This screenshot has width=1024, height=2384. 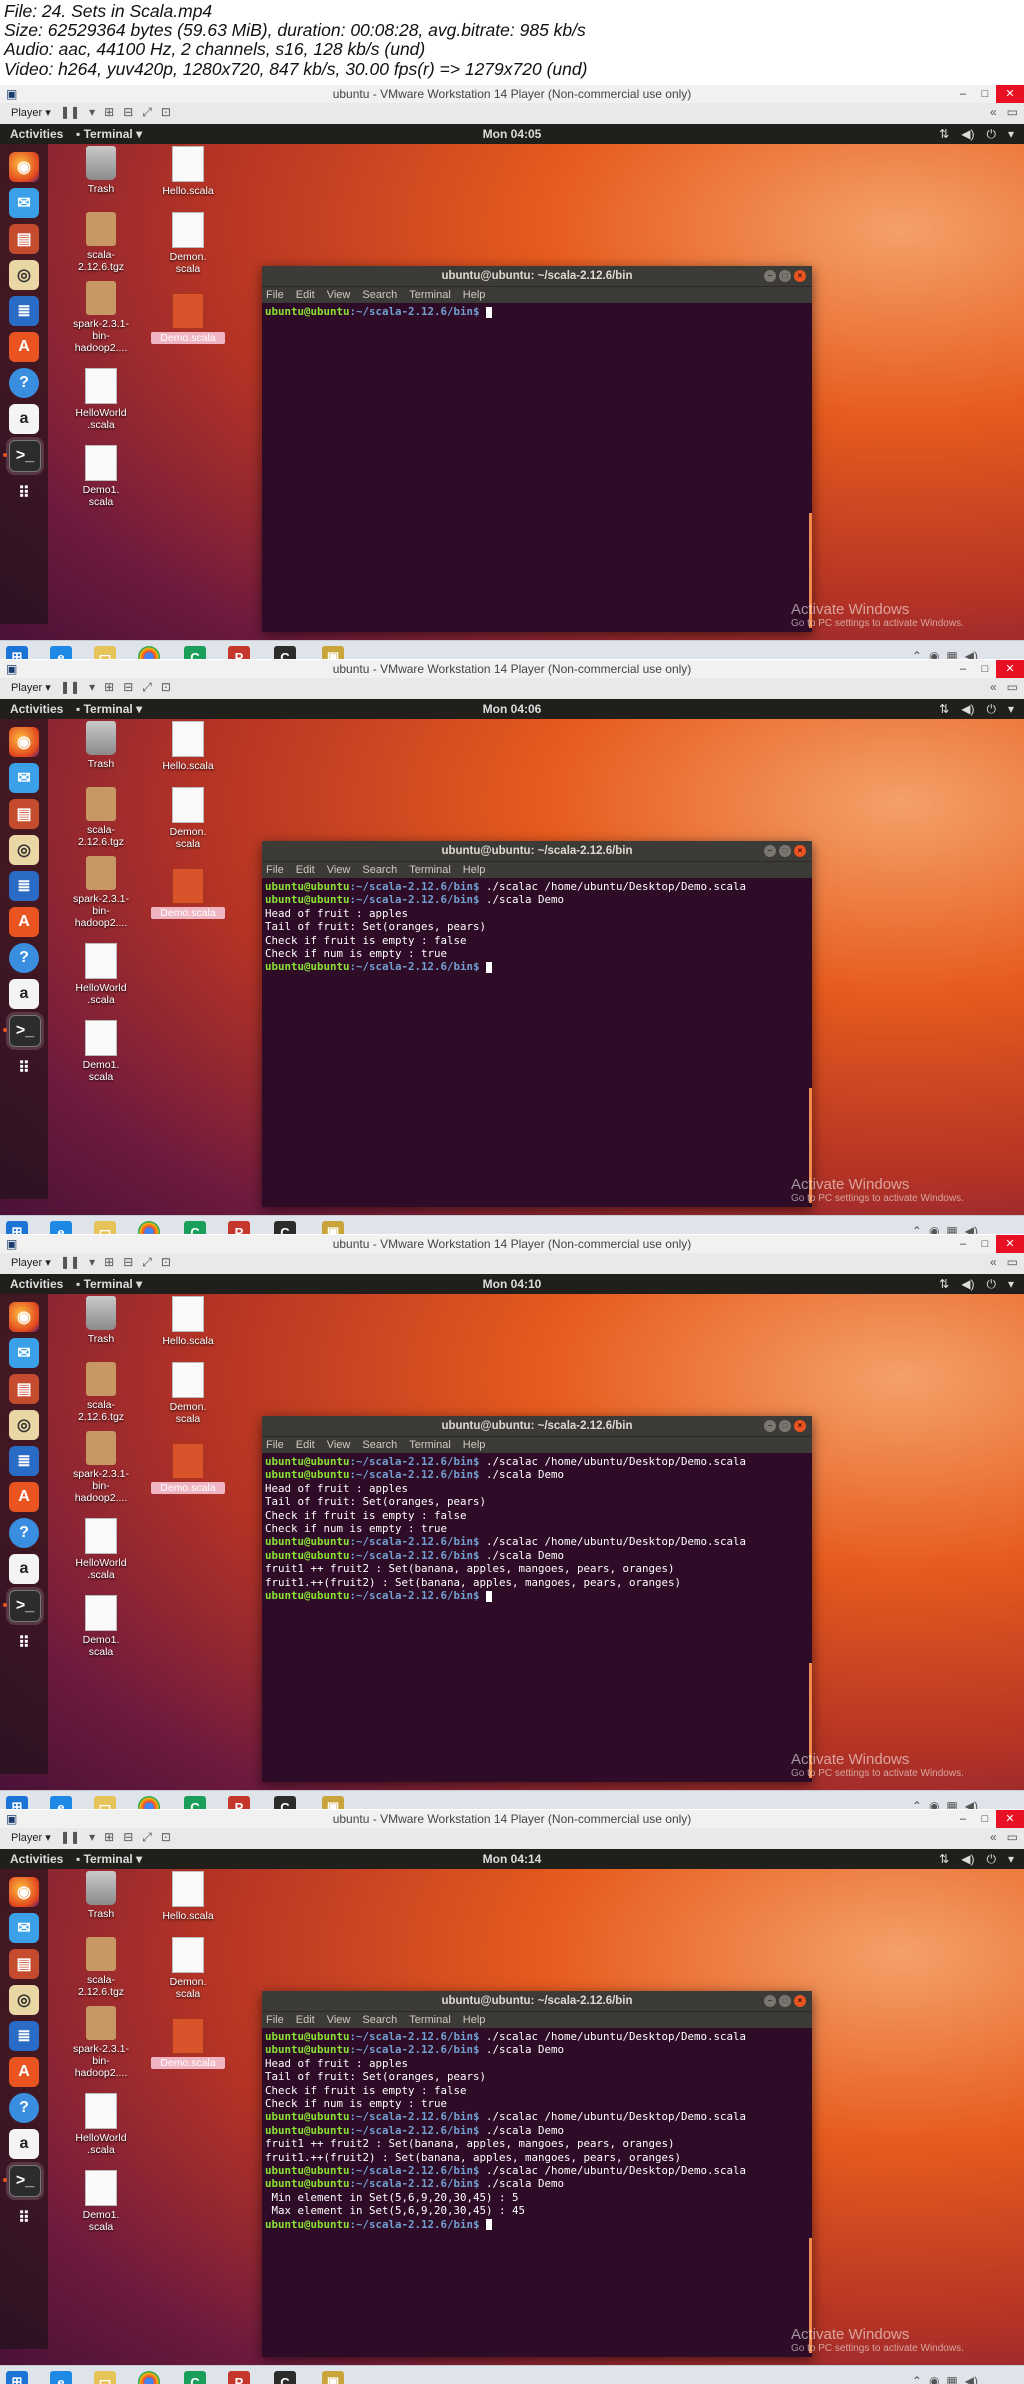 What do you see at coordinates (24, 922) in the screenshot?
I see `software-center-icon: A` at bounding box center [24, 922].